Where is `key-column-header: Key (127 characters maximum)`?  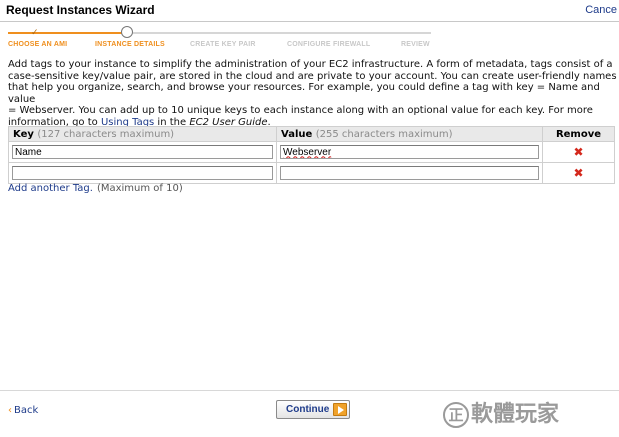 key-column-header: Key (127 characters maximum) is located at coordinates (142, 134).